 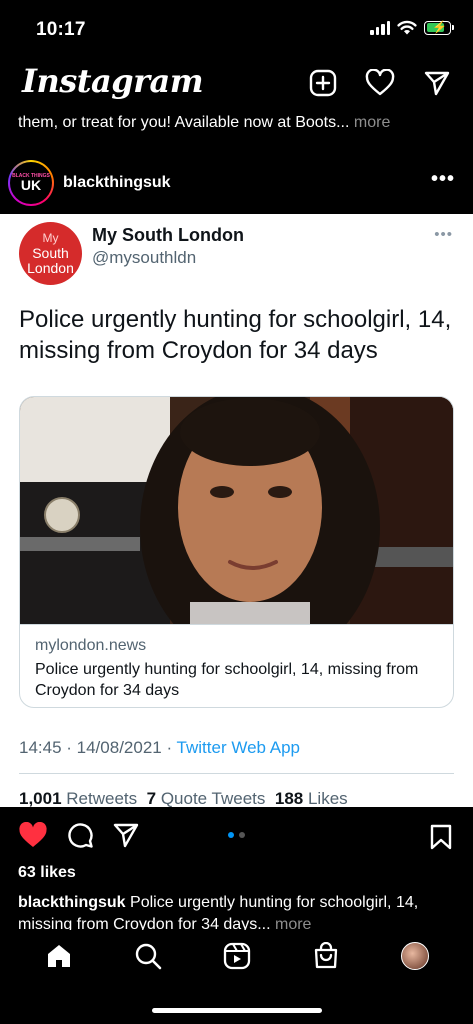 I want to click on avatar-text-uk: UK, so click(x=31, y=185).